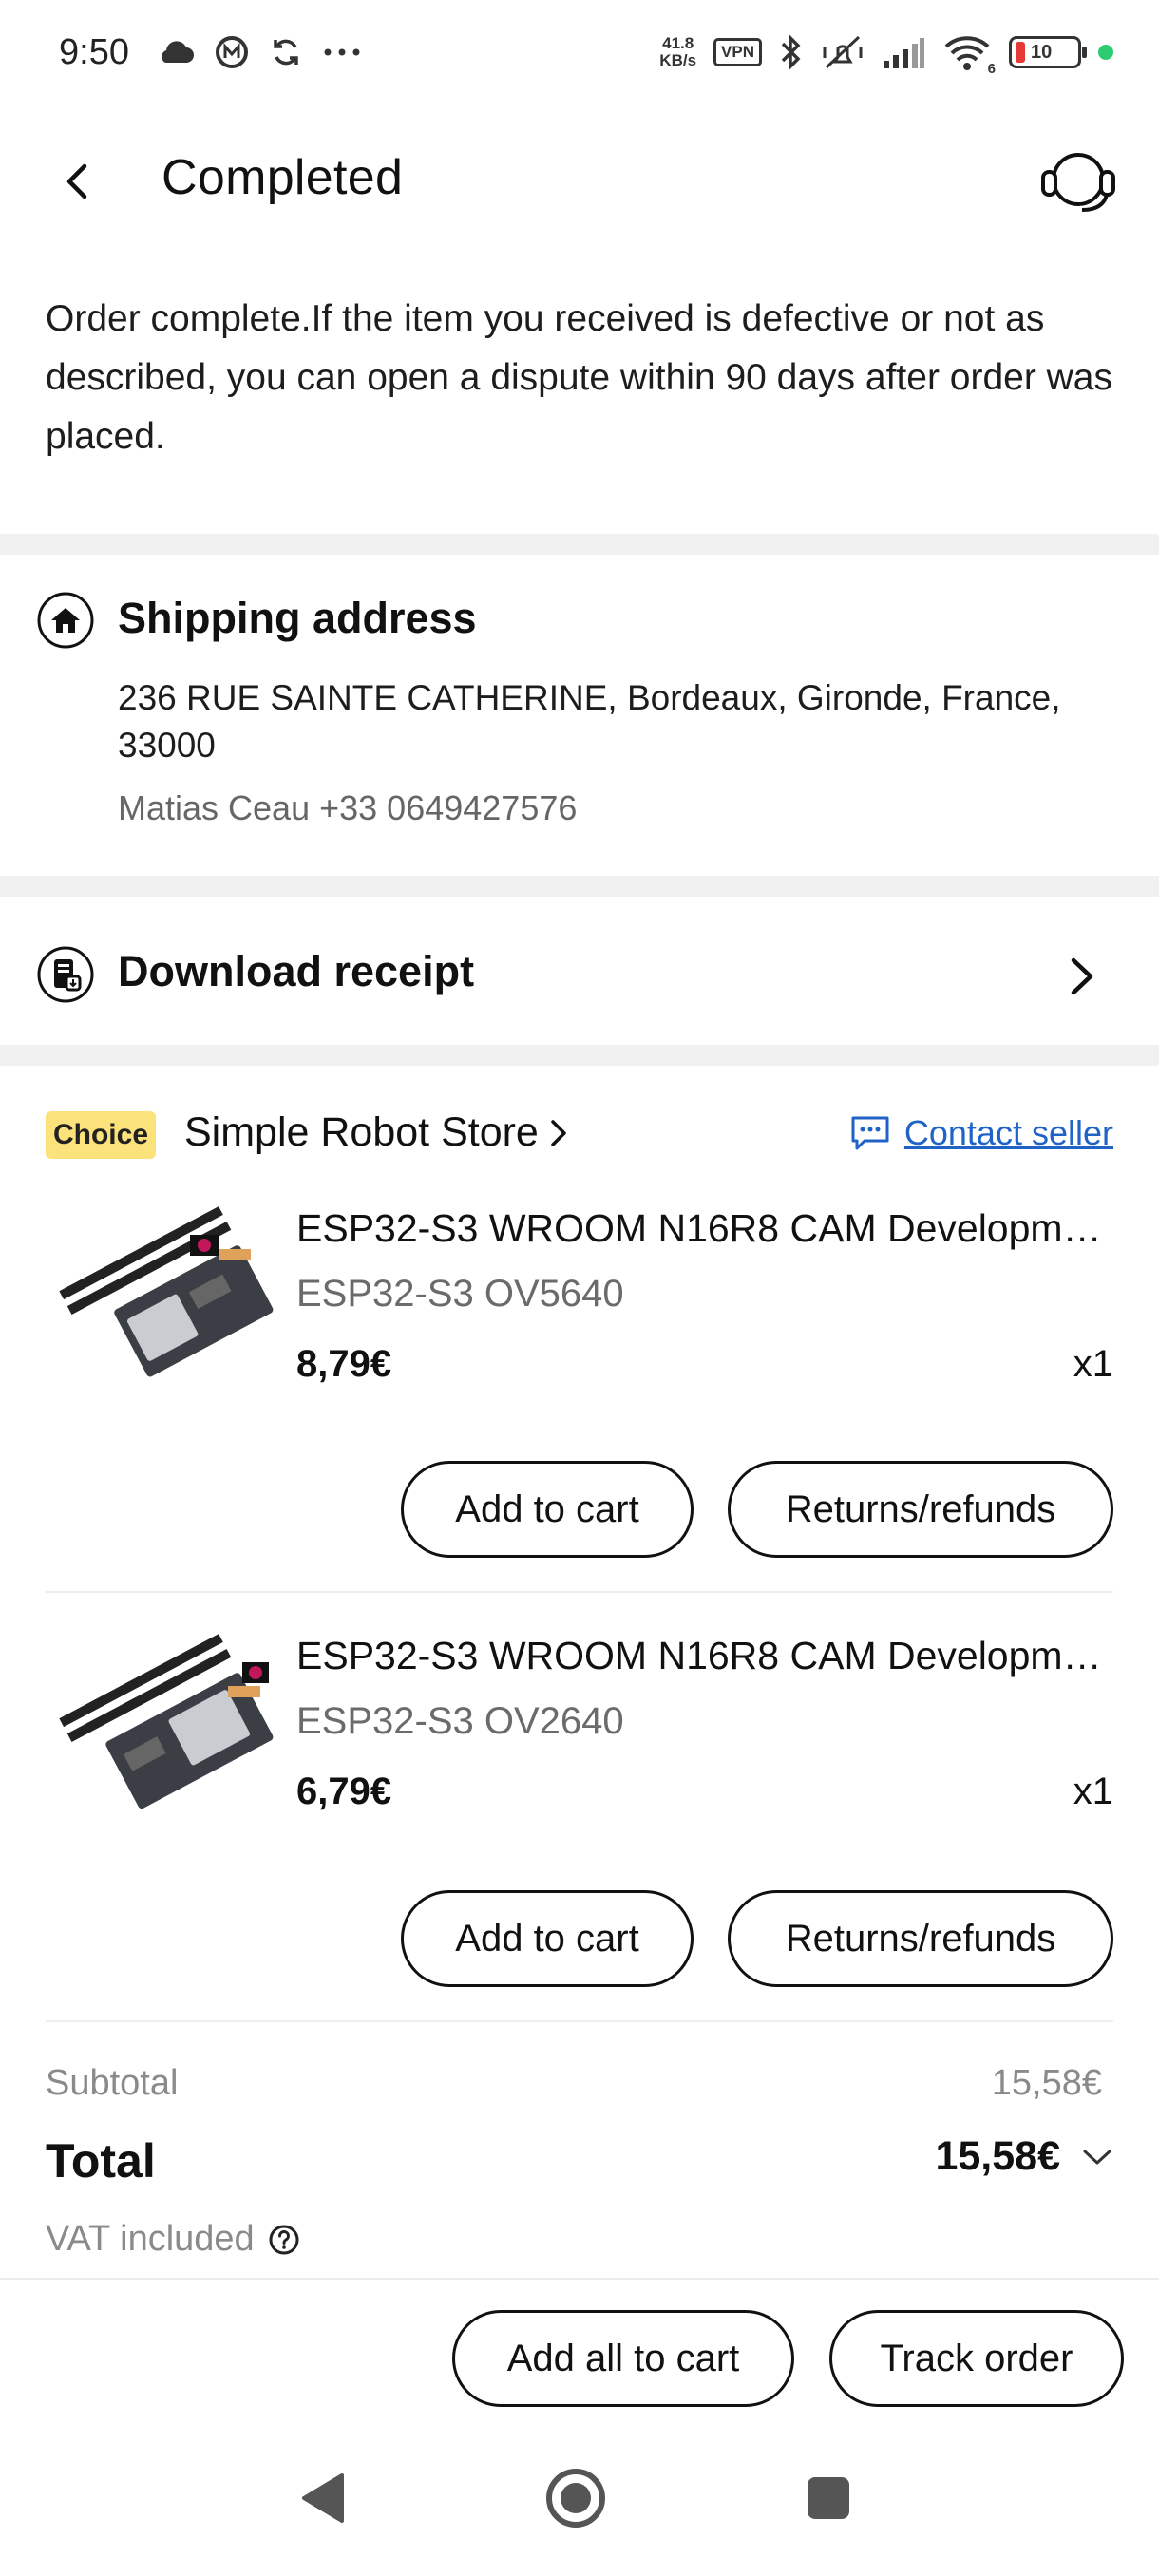 The width and height of the screenshot is (1159, 2576). I want to click on add-all-to-cart-button: Add all to cart, so click(623, 2358).